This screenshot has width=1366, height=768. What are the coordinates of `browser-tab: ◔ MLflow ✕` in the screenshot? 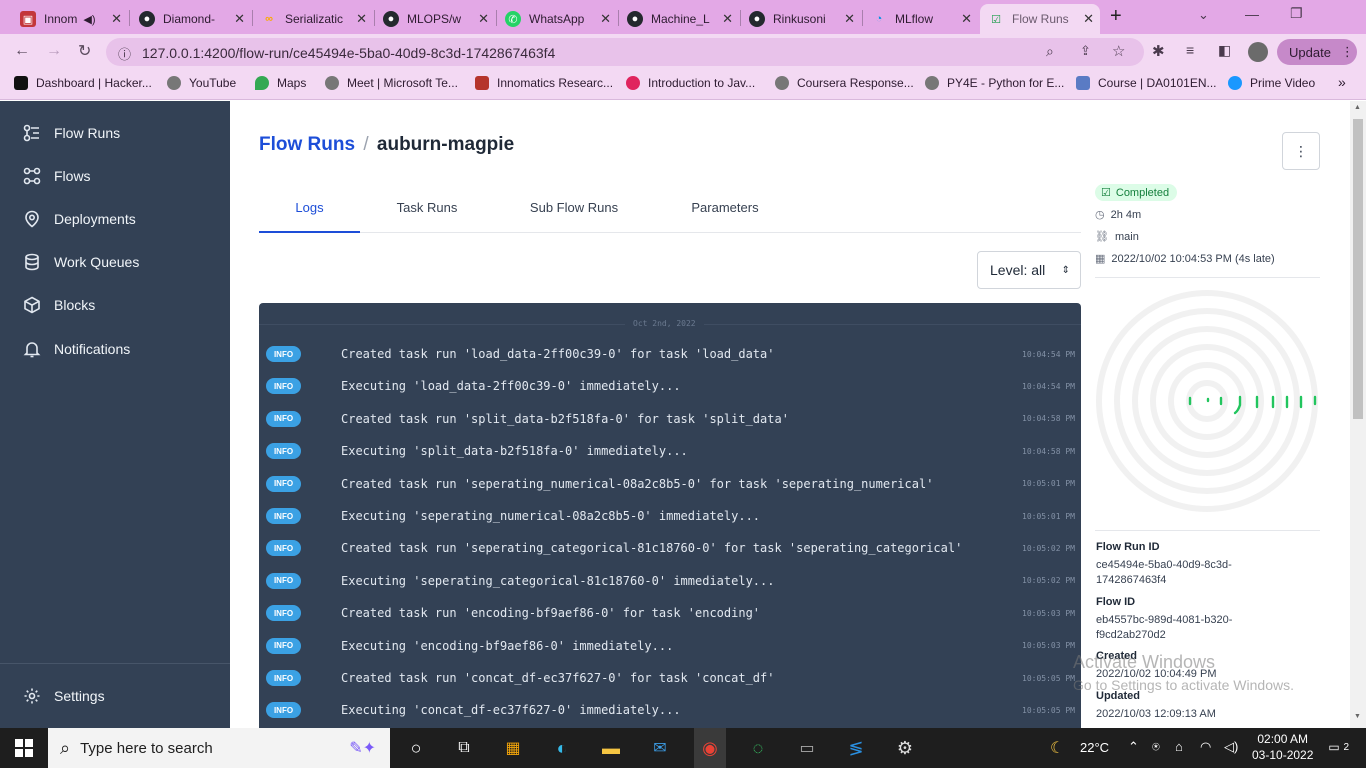 It's located at (920, 19).